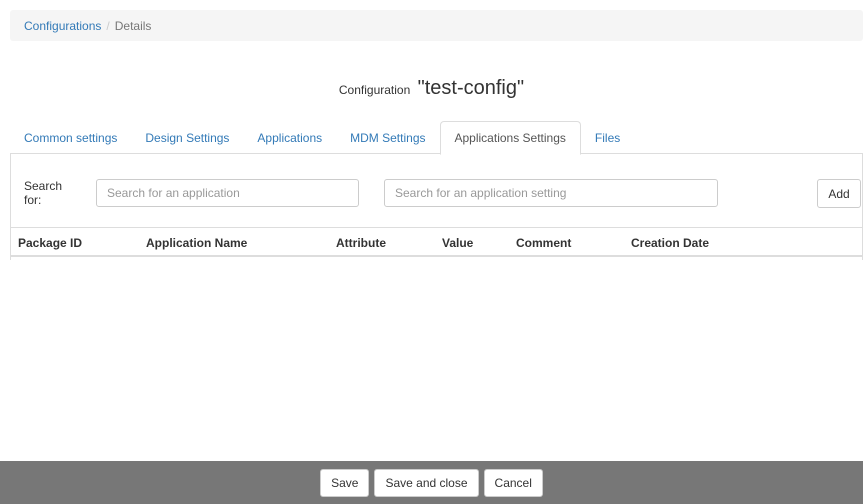 The height and width of the screenshot is (504, 863). What do you see at coordinates (50, 243) in the screenshot?
I see `column-header-package-id: Package ID` at bounding box center [50, 243].